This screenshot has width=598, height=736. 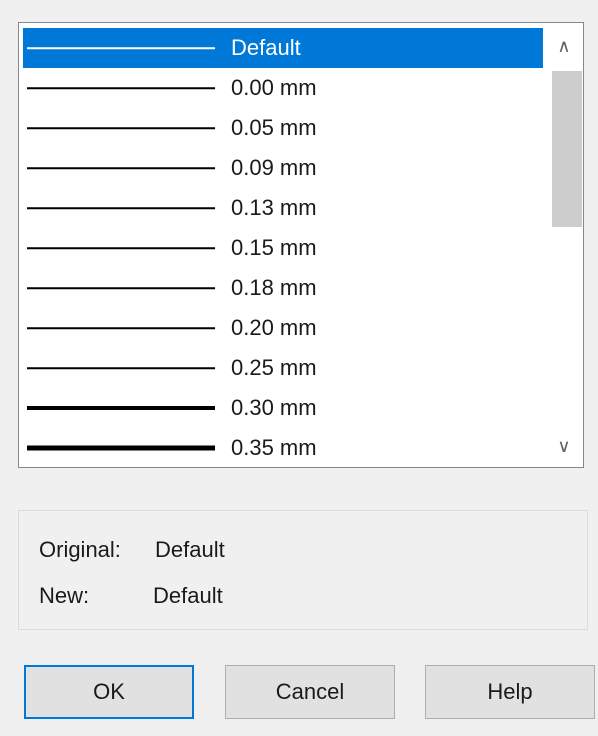 I want to click on lineweight-label: 0.25 mm, so click(x=274, y=367).